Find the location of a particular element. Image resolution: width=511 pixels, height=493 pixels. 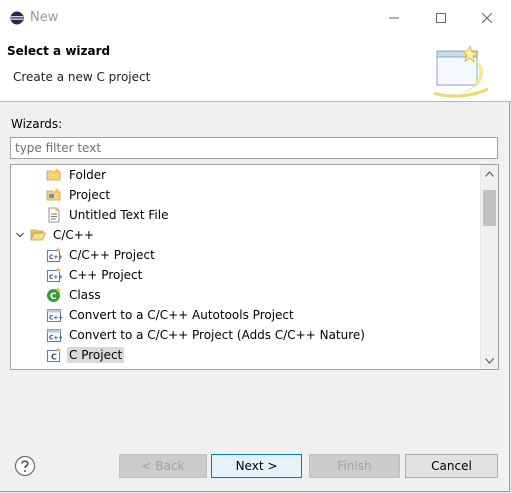

banner-description: Create a new C project is located at coordinates (82, 77).